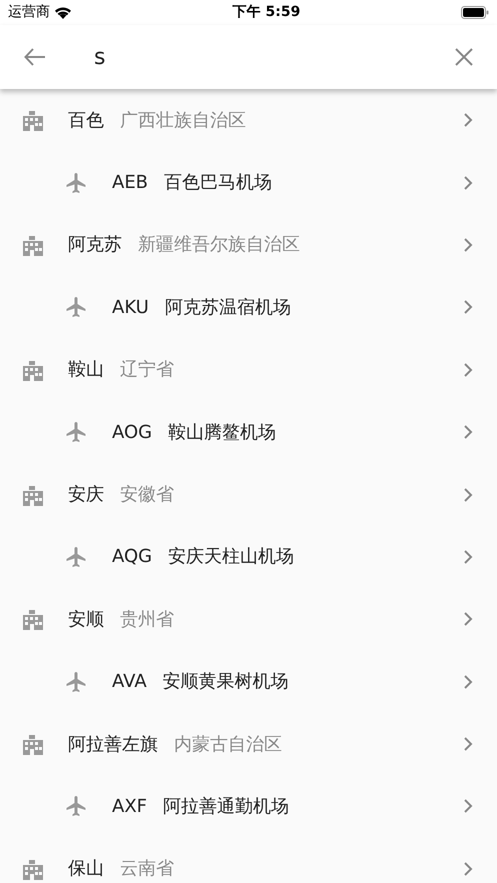  Describe the element at coordinates (248, 120) in the screenshot. I see `city-row: 百色 广西壮族自治区` at that location.